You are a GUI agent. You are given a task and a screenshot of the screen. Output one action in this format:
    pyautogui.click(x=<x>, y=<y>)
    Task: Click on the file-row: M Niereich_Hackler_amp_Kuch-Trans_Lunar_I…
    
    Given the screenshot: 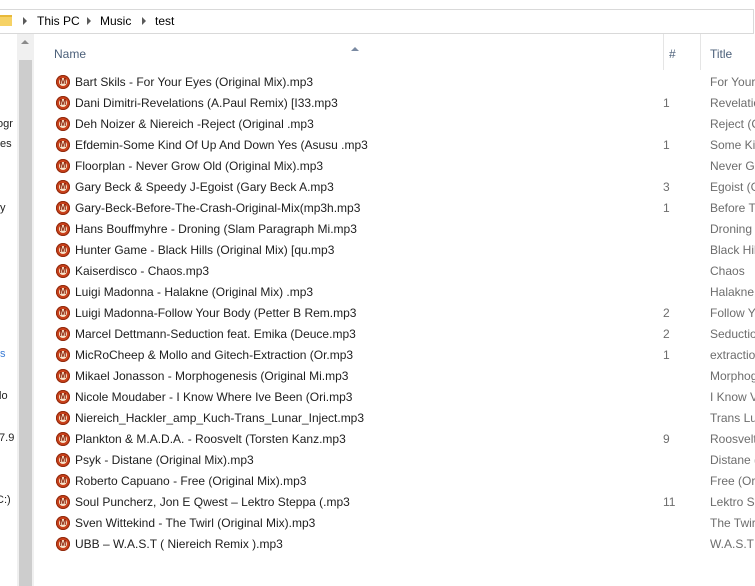 What is the action you would take?
    pyautogui.click(x=394, y=418)
    